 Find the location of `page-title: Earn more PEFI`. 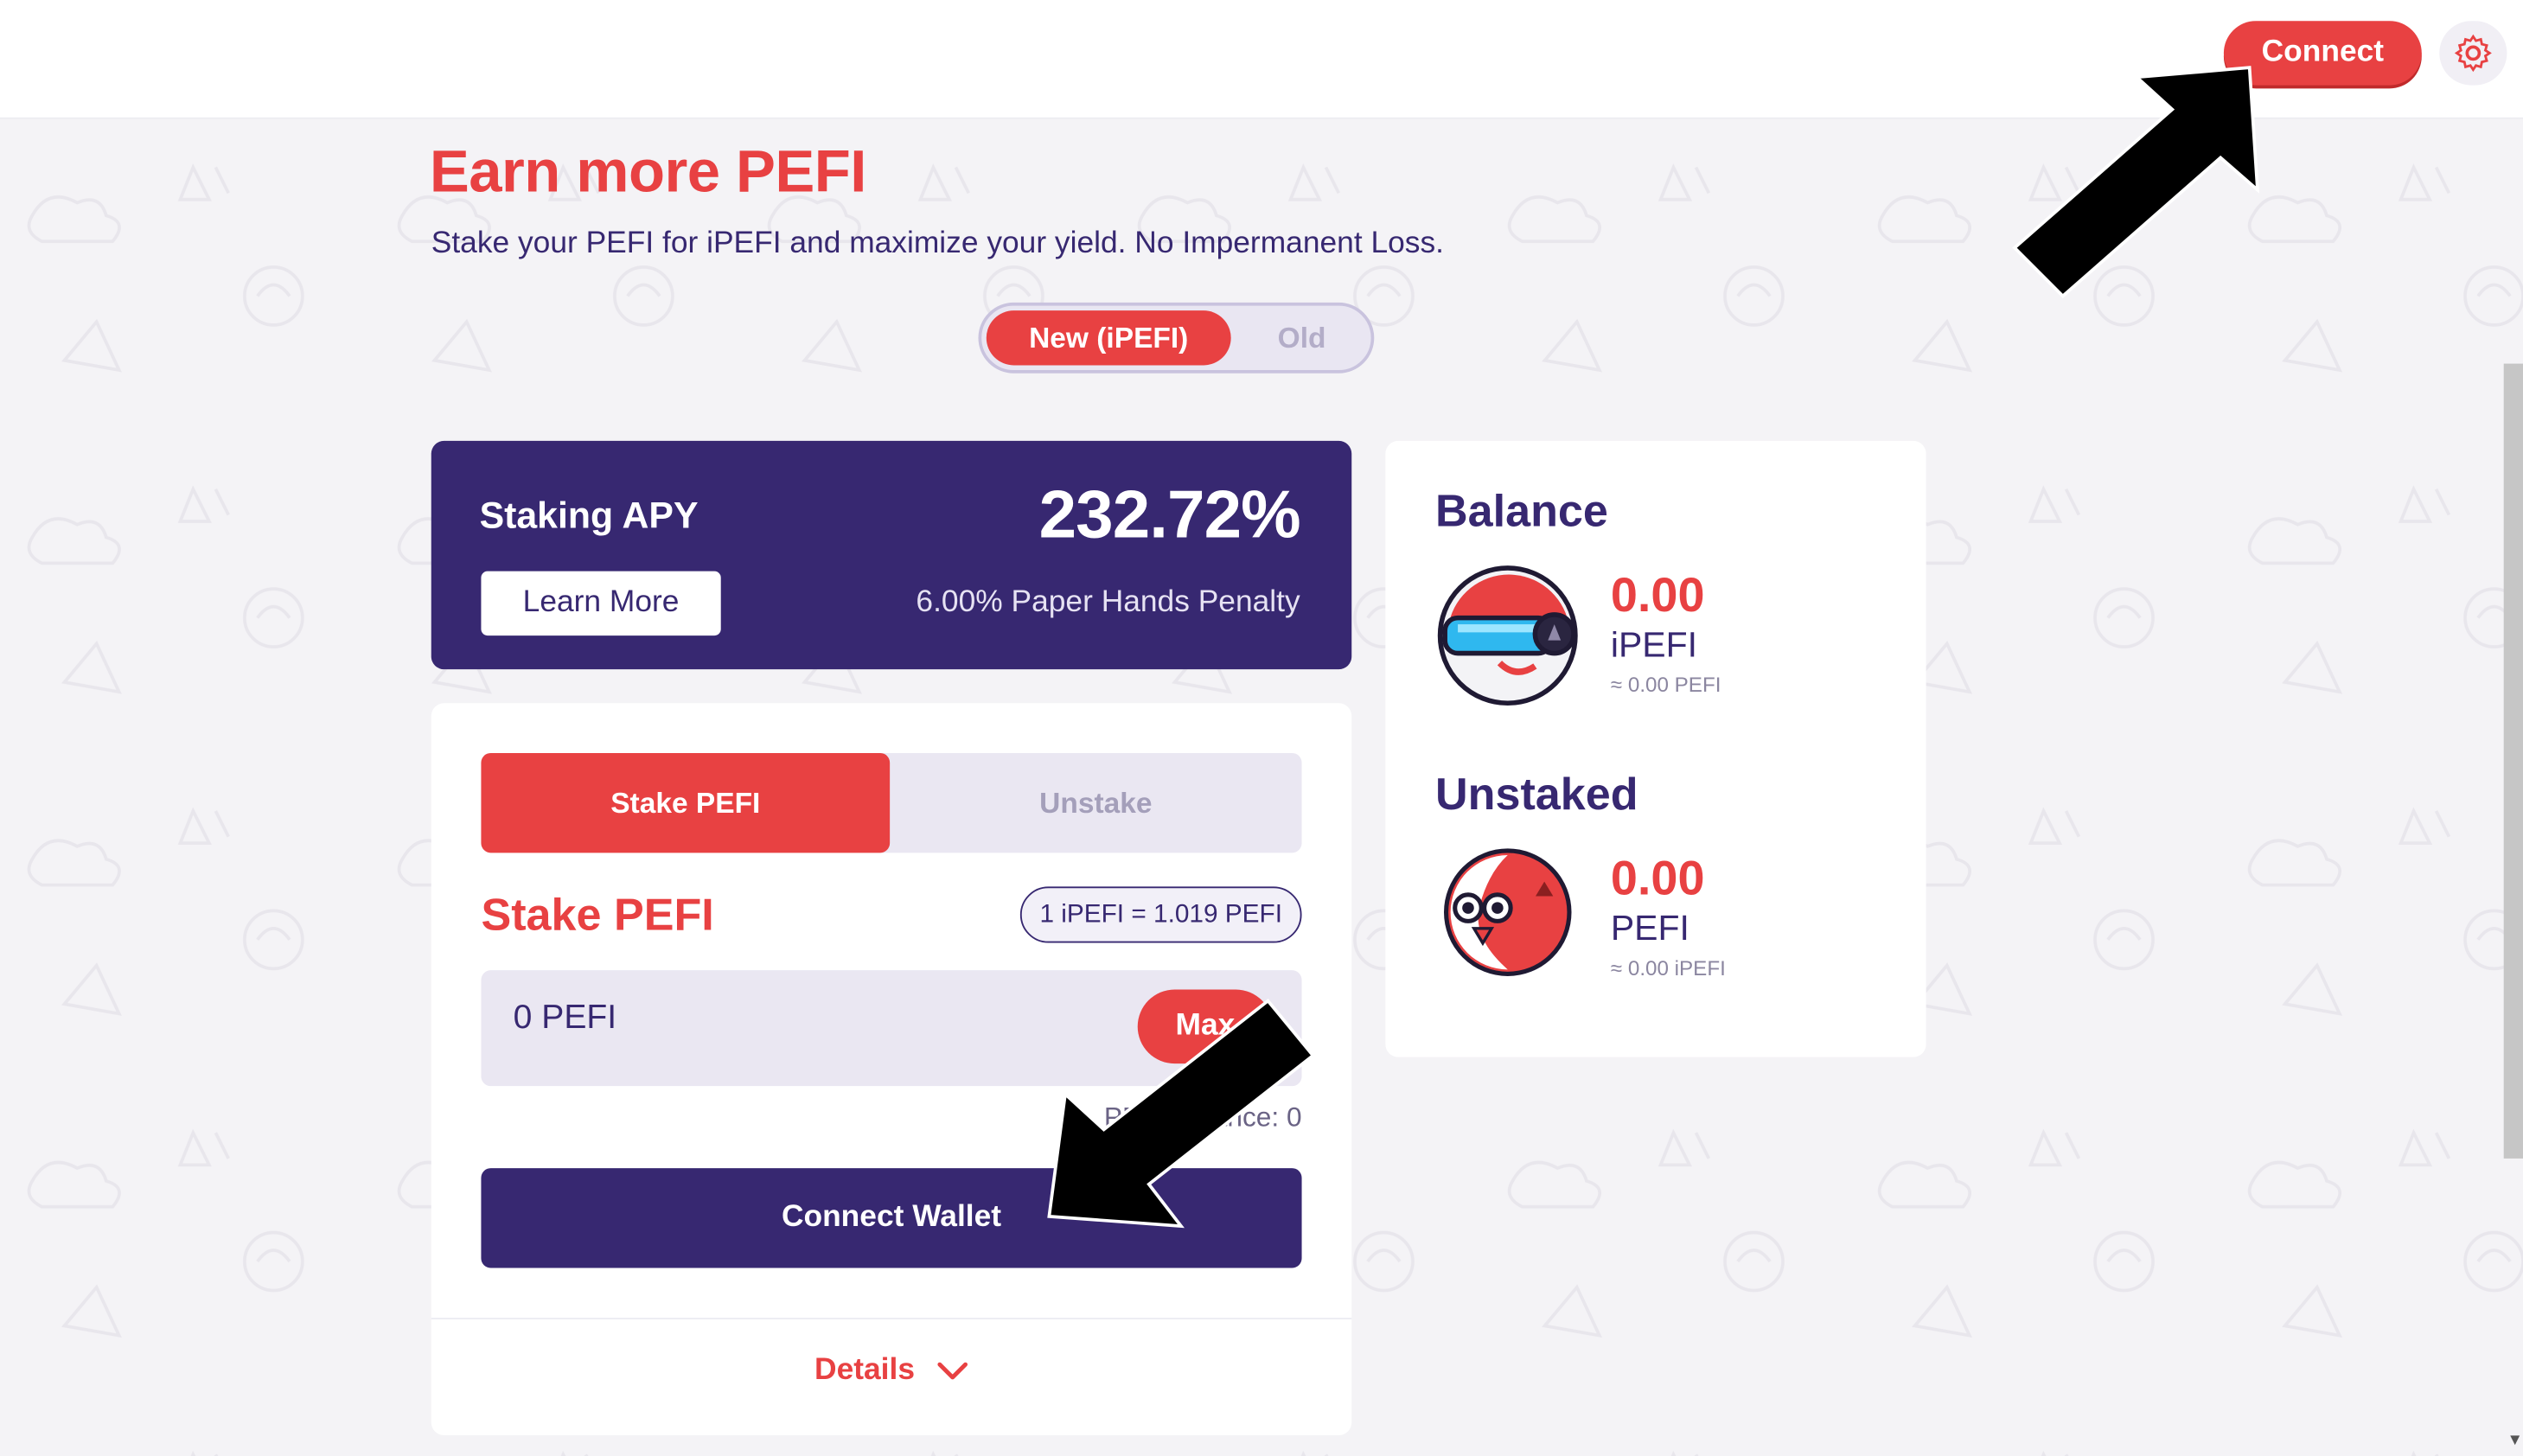

page-title: Earn more PEFI is located at coordinates (648, 172).